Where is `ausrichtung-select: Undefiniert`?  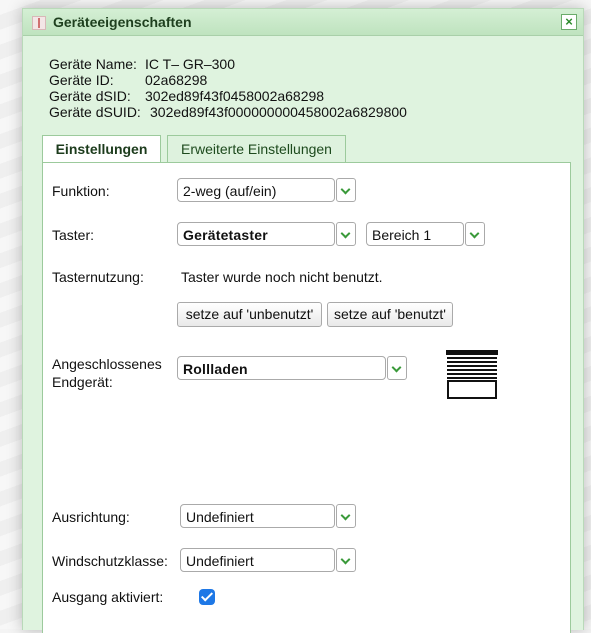 ausrichtung-select: Undefiniert is located at coordinates (268, 516).